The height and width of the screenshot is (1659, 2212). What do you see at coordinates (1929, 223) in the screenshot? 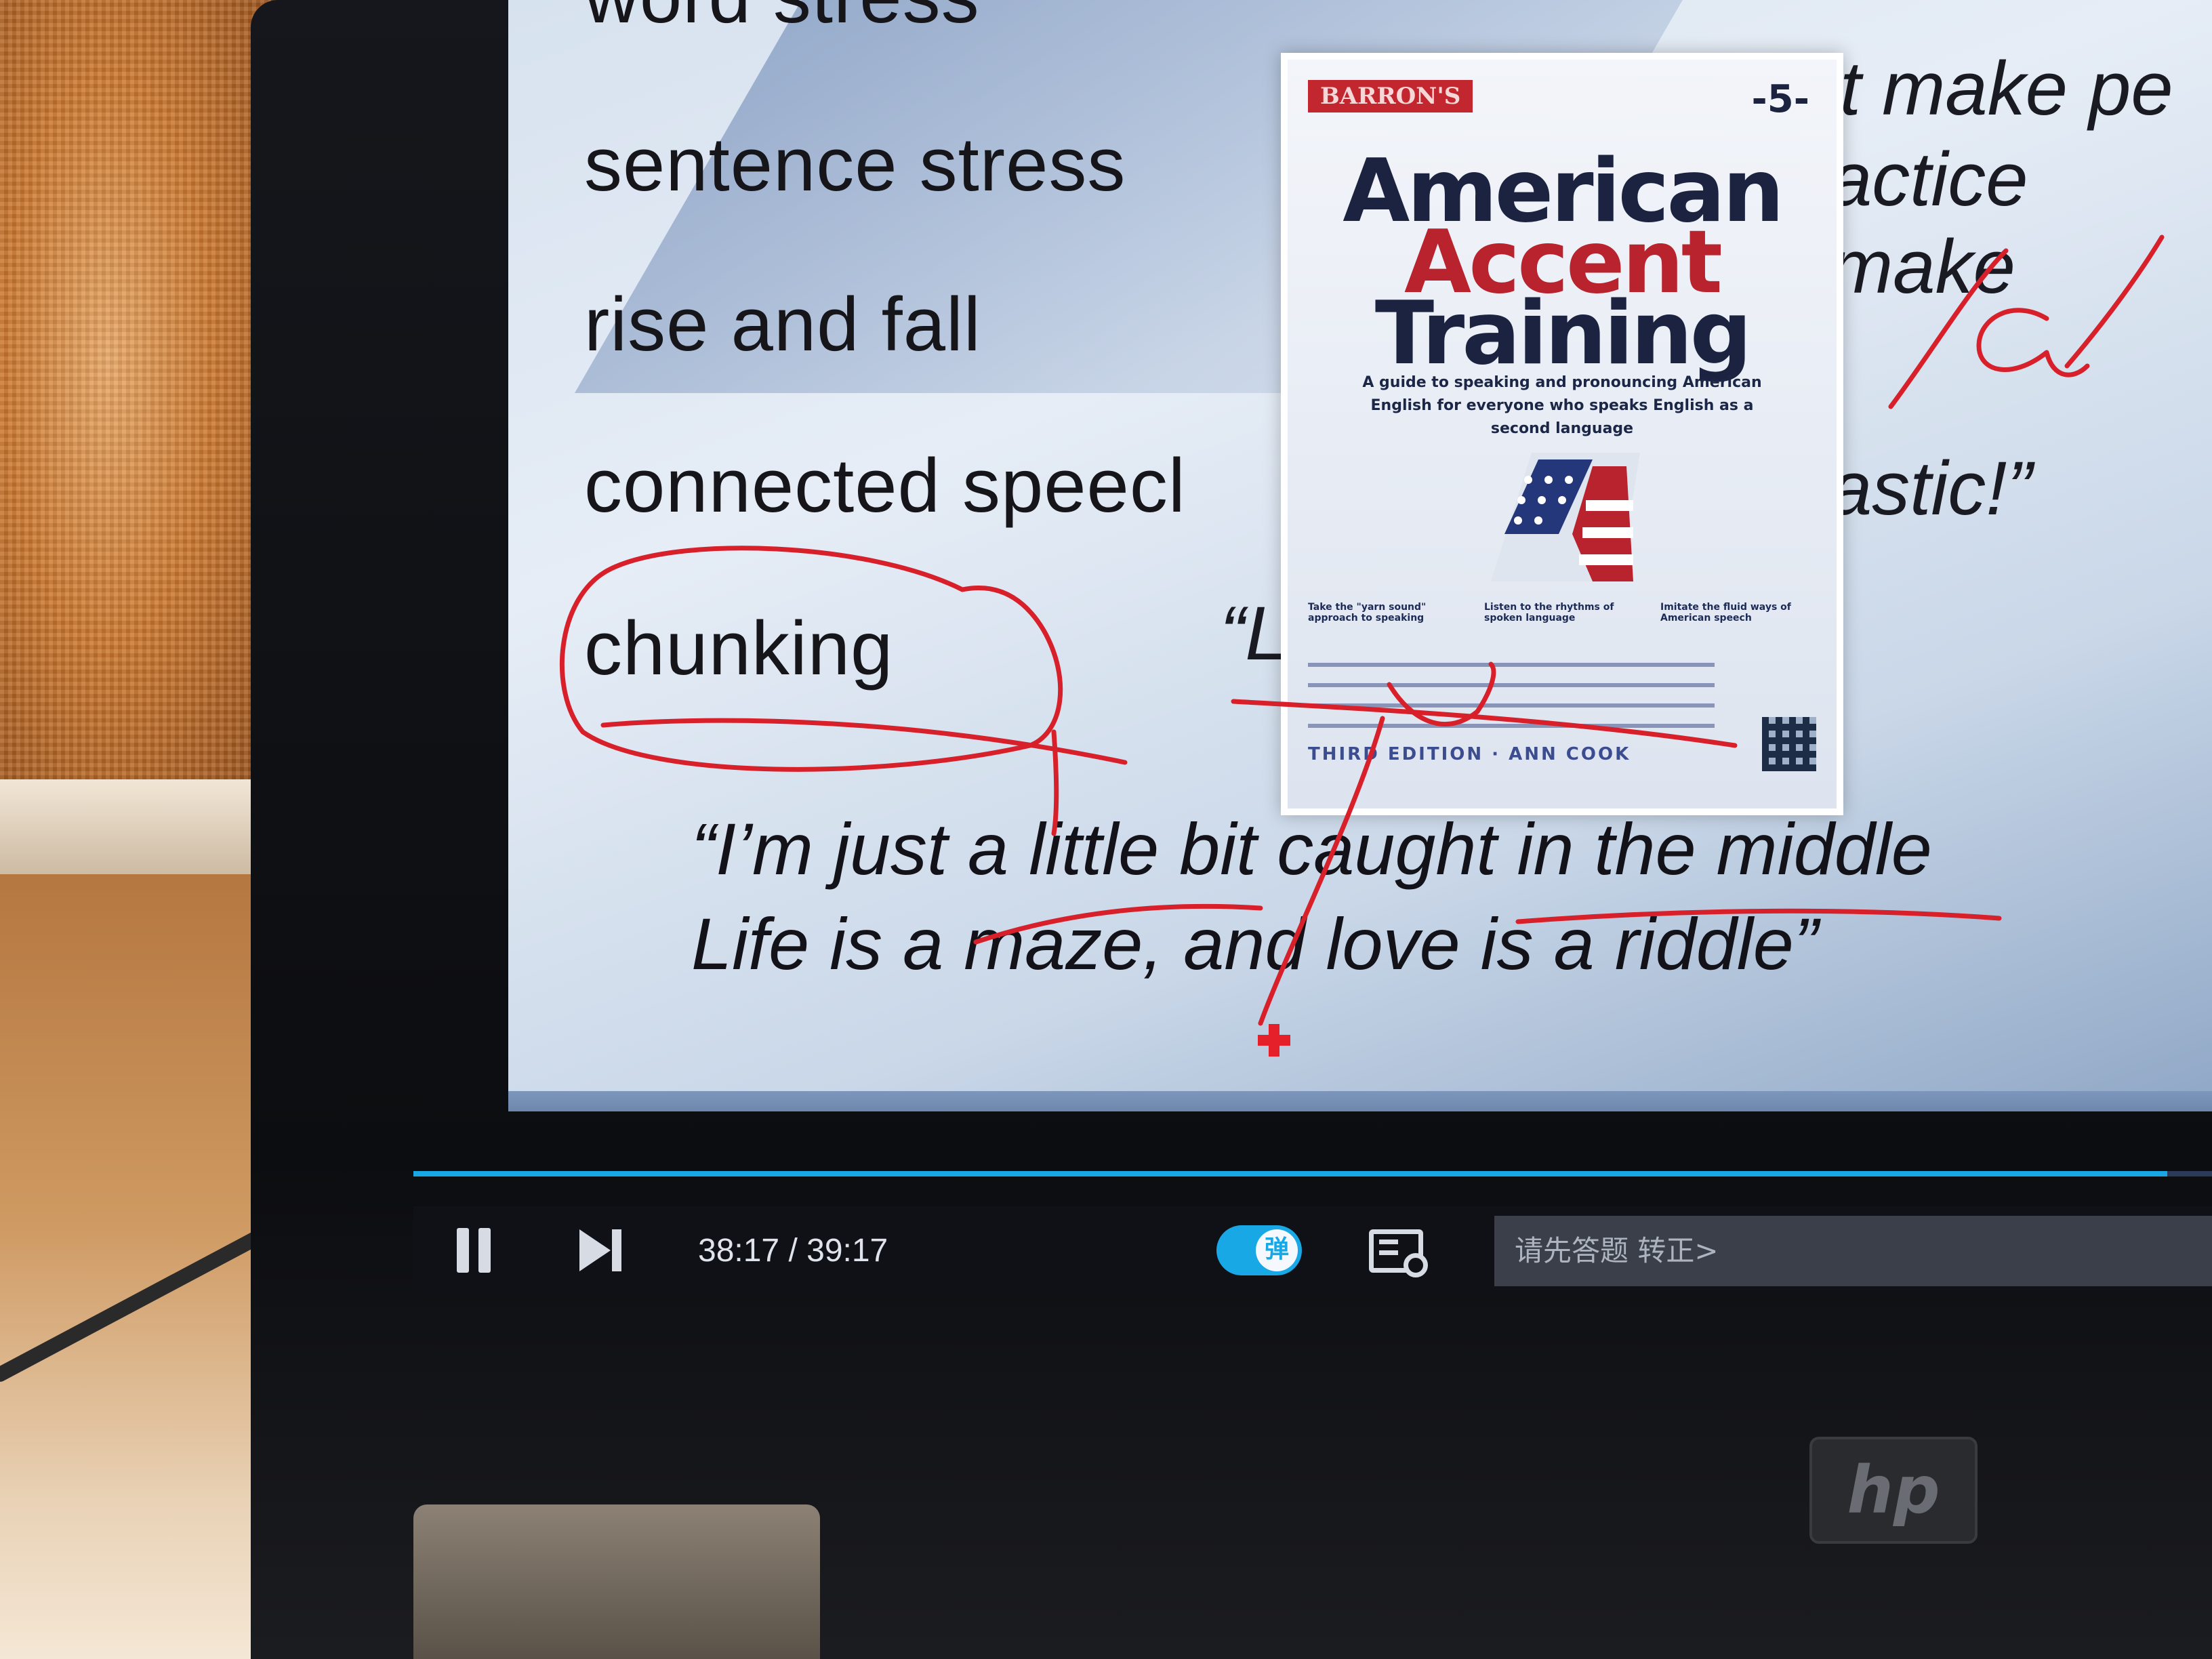
I see `fragment-practice-makes: actice make` at bounding box center [1929, 223].